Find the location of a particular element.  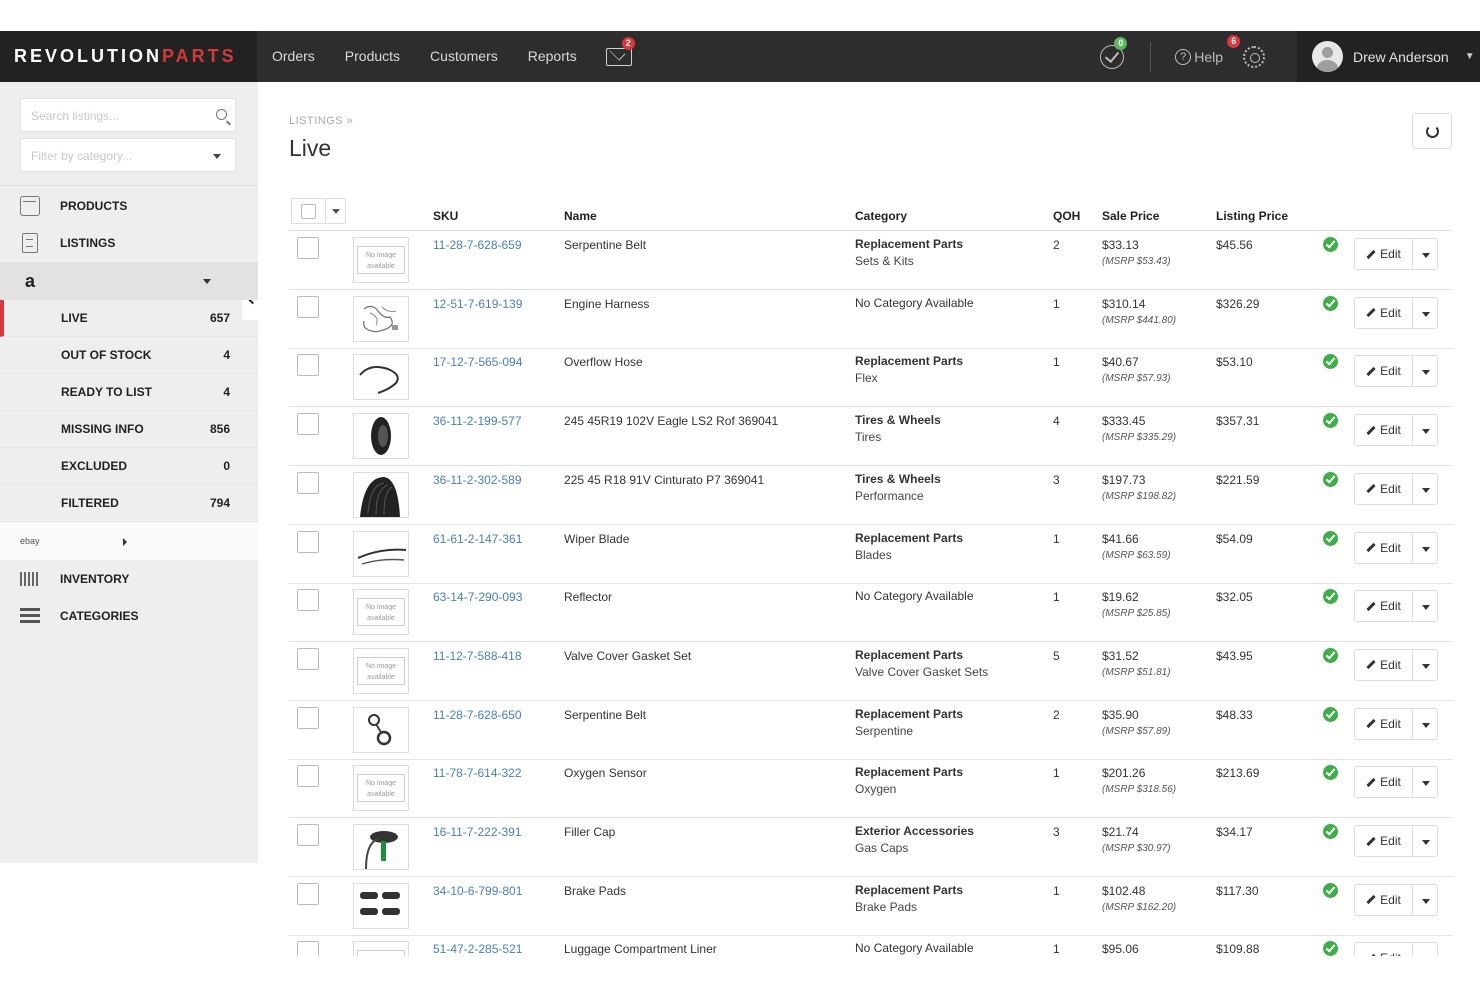

chevron-down-icon is located at coordinates (336, 211).